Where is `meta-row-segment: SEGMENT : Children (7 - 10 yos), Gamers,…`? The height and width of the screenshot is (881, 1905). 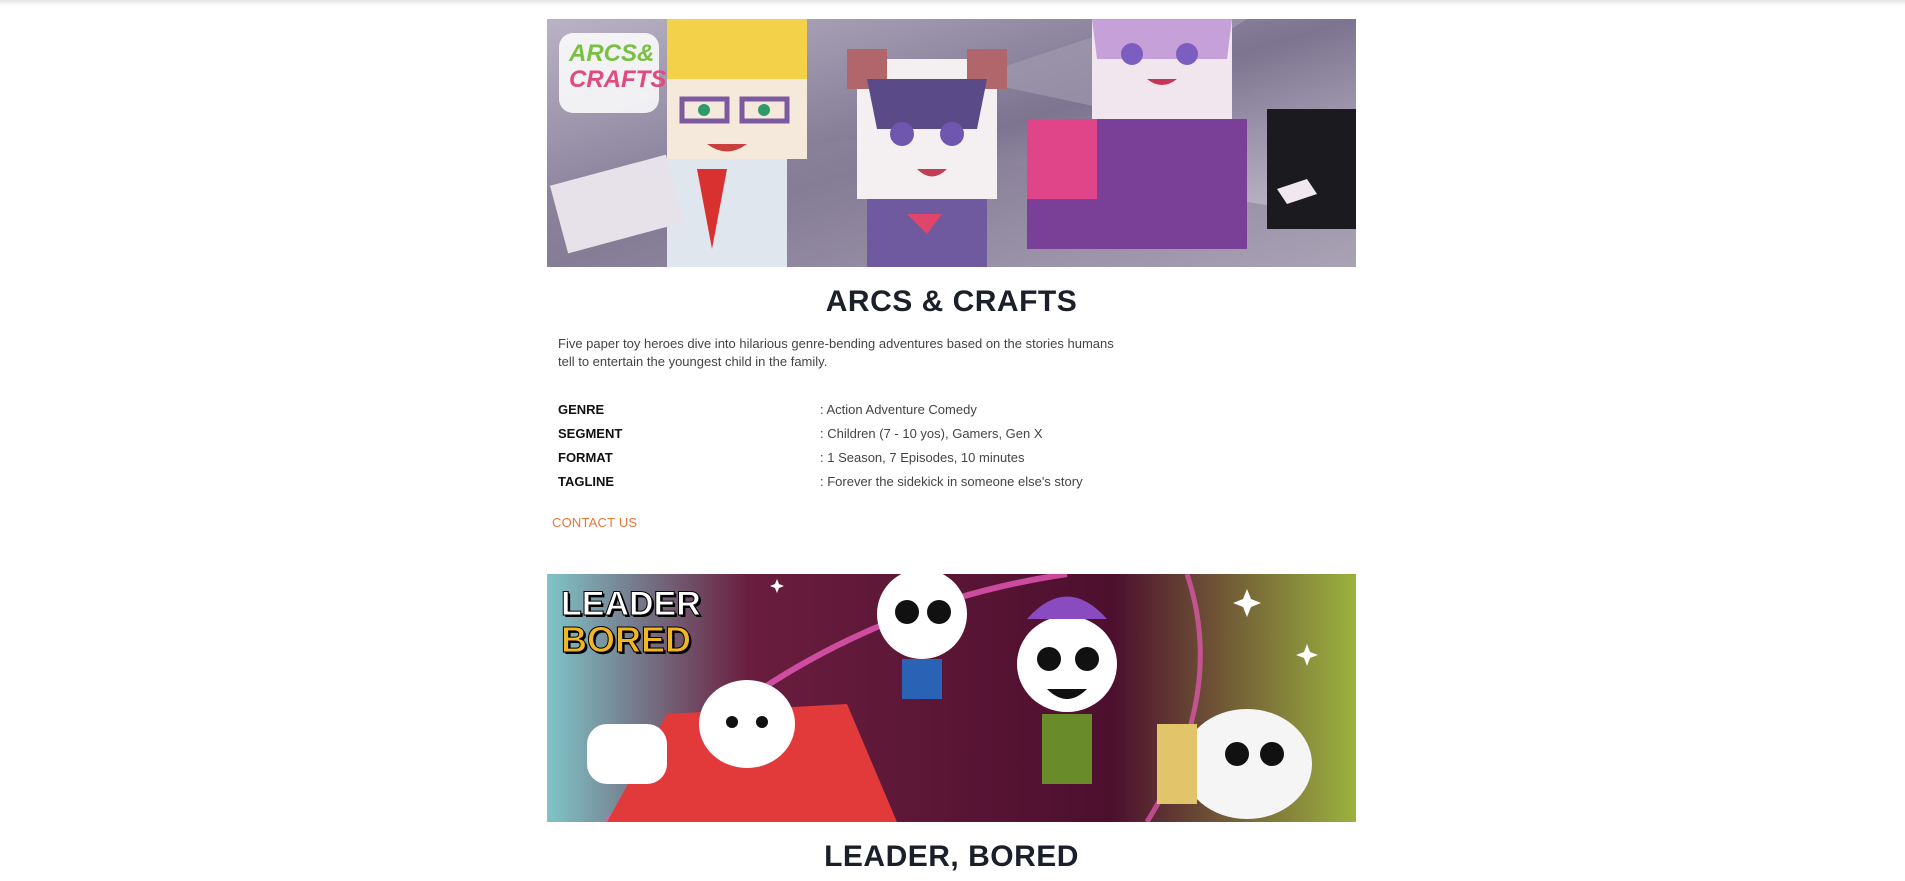 meta-row-segment: SEGMENT : Children (7 - 10 yos), Gamers,… is located at coordinates (957, 433).